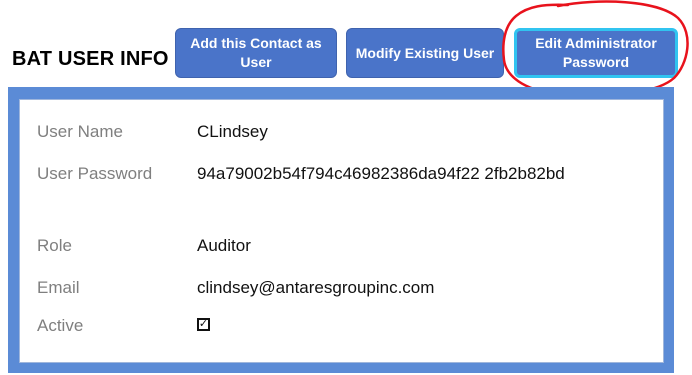  Describe the element at coordinates (95, 173) in the screenshot. I see `user-password-label: User Password` at that location.